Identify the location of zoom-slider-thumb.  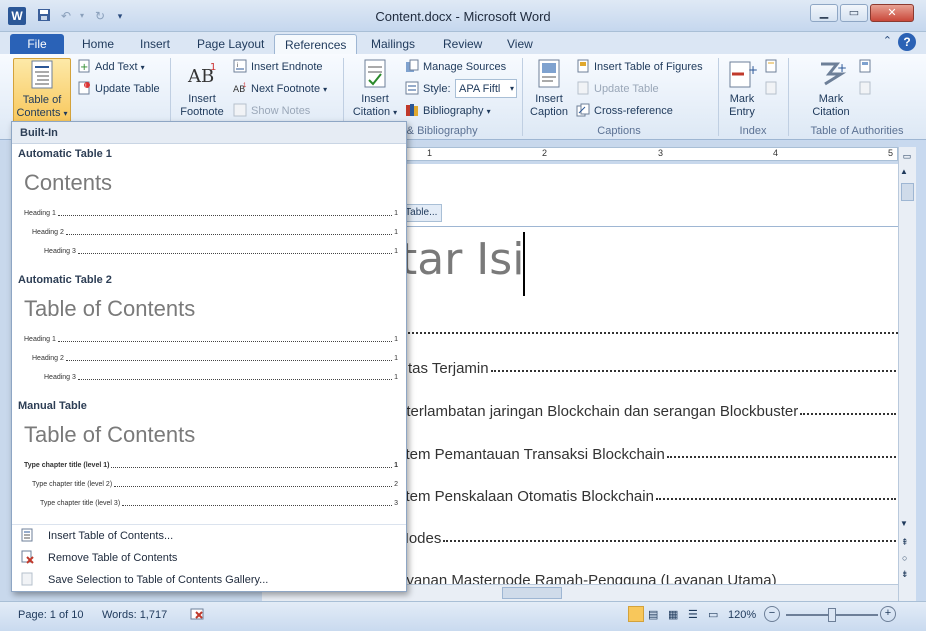
(832, 615).